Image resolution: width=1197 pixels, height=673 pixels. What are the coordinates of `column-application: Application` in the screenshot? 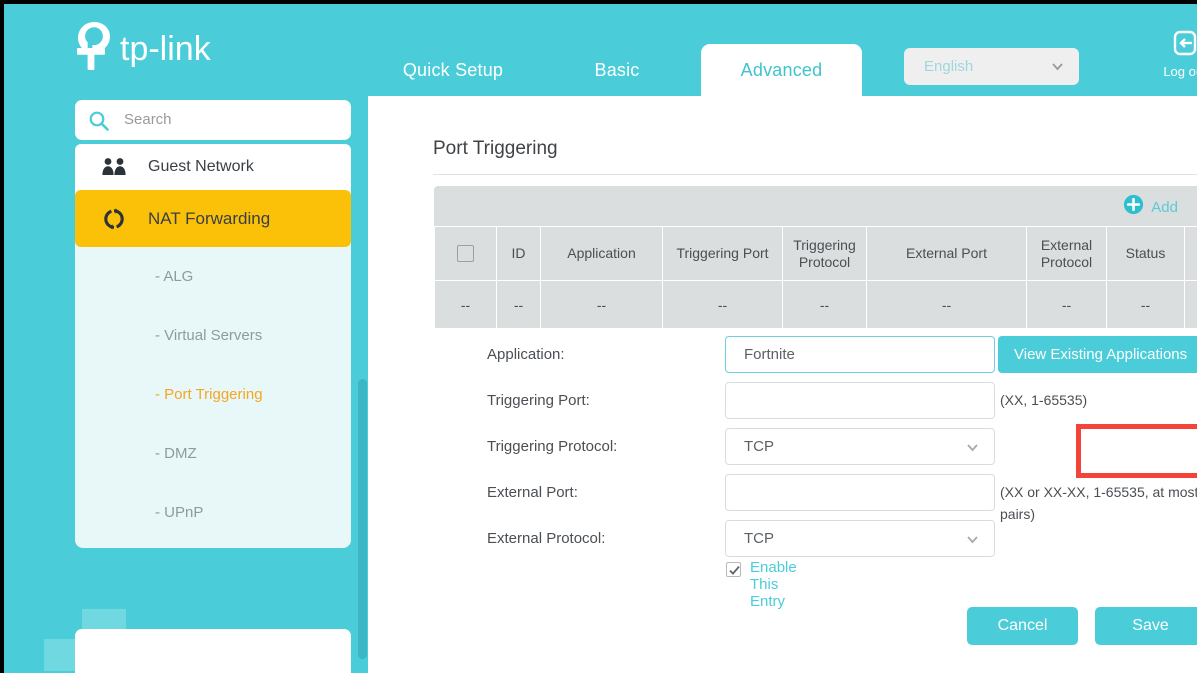 It's located at (601, 253).